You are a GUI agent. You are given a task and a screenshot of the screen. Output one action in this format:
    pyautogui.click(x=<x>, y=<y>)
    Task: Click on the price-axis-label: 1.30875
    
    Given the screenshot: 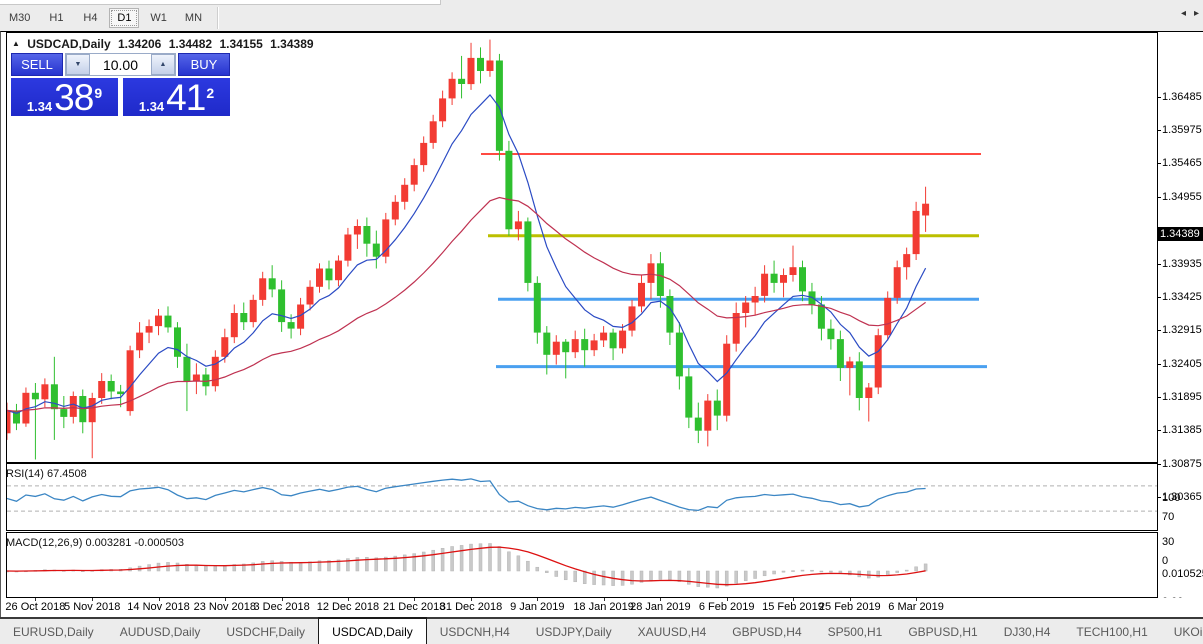 What is the action you would take?
    pyautogui.click(x=1182, y=463)
    